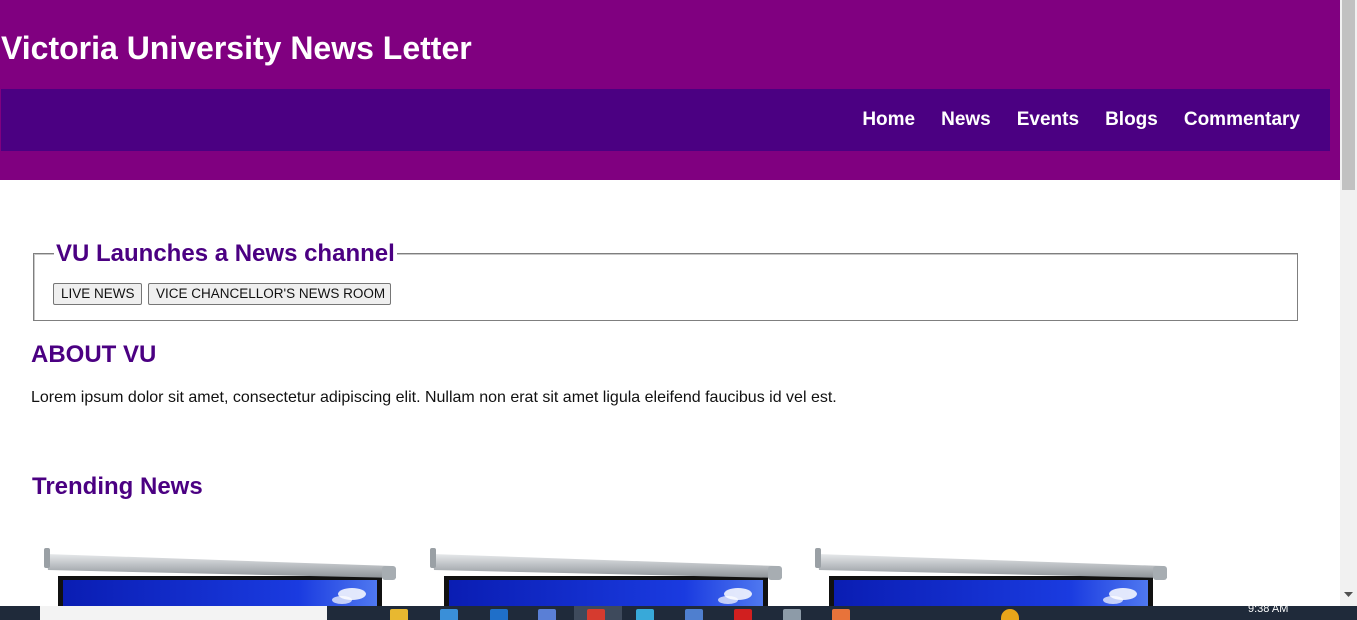  What do you see at coordinates (399, 614) in the screenshot?
I see `file-explorer-icon` at bounding box center [399, 614].